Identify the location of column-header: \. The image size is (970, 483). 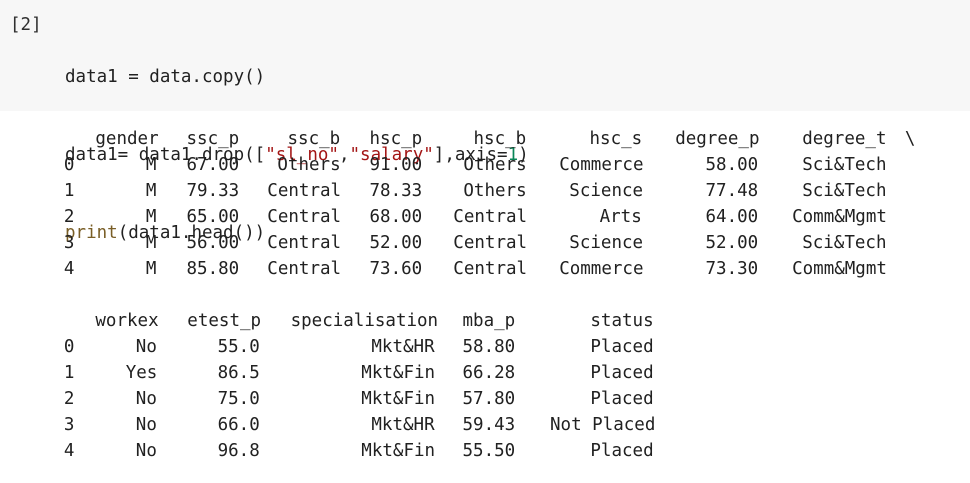
(910, 139).